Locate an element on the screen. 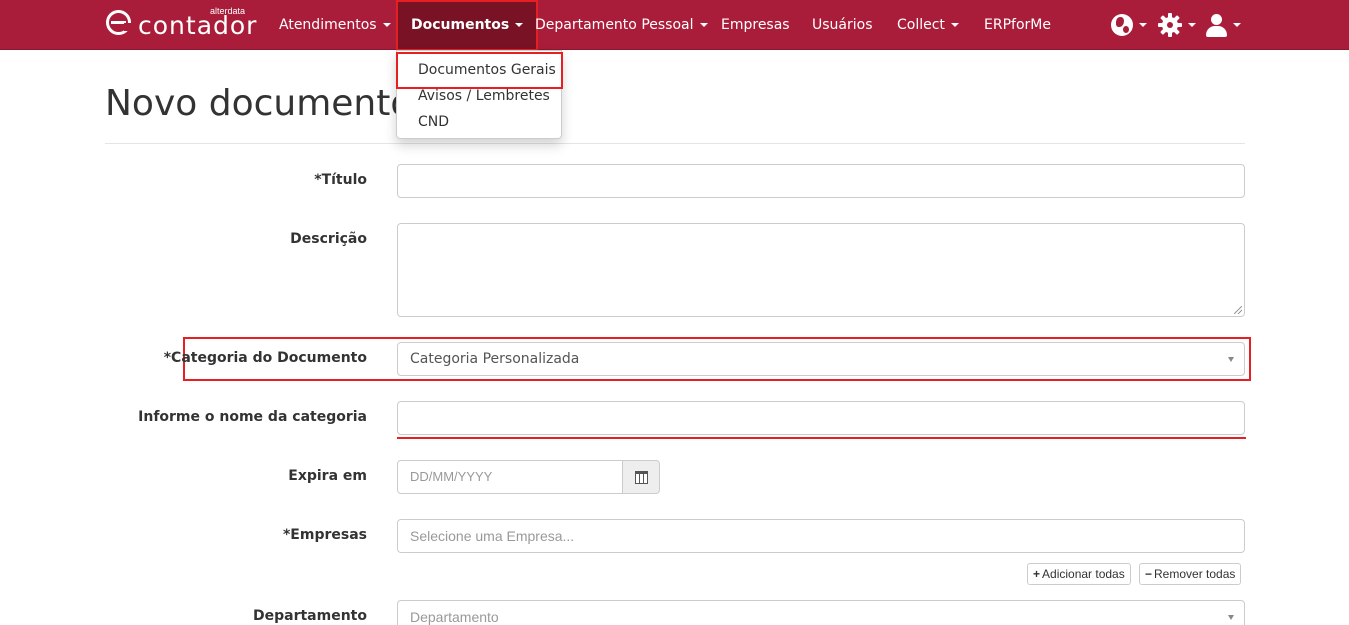  descricao-label: Descrição is located at coordinates (328, 239).